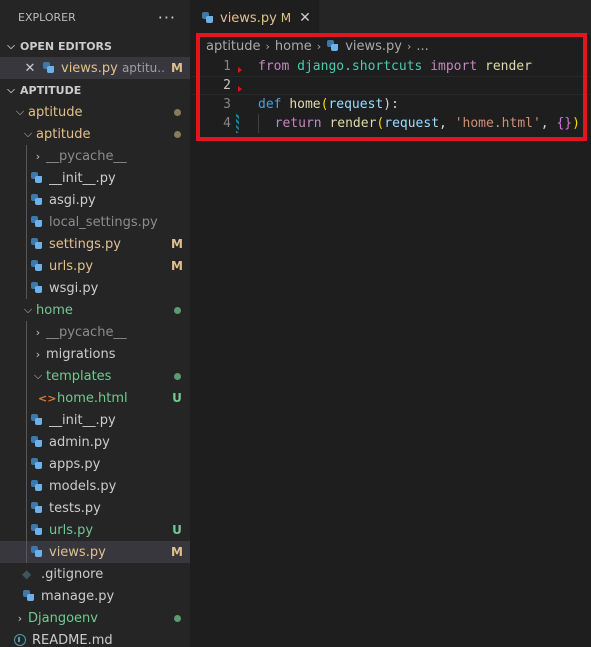 Image resolution: width=591 pixels, height=647 pixels. Describe the element at coordinates (72, 639) in the screenshot. I see `tree-label: README.md` at that location.